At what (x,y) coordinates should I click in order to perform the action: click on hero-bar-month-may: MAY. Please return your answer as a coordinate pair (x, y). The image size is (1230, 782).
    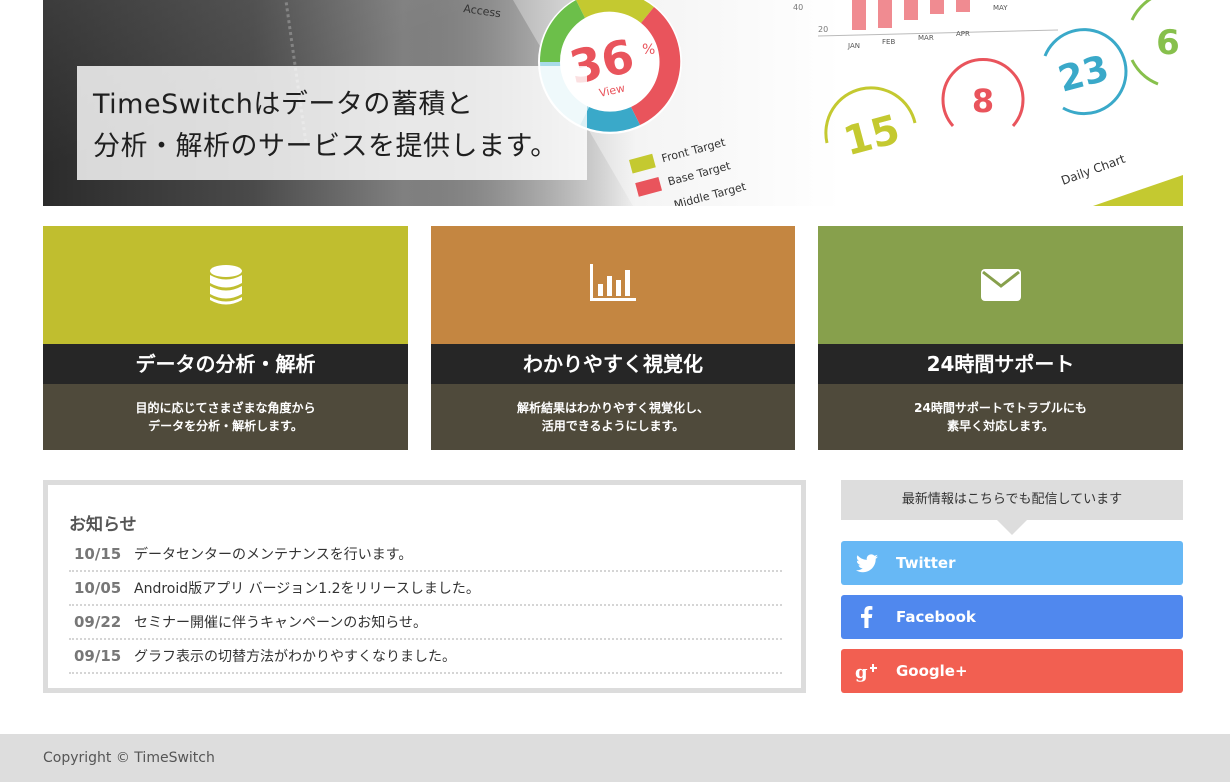
    Looking at the image, I should click on (1000, 8).